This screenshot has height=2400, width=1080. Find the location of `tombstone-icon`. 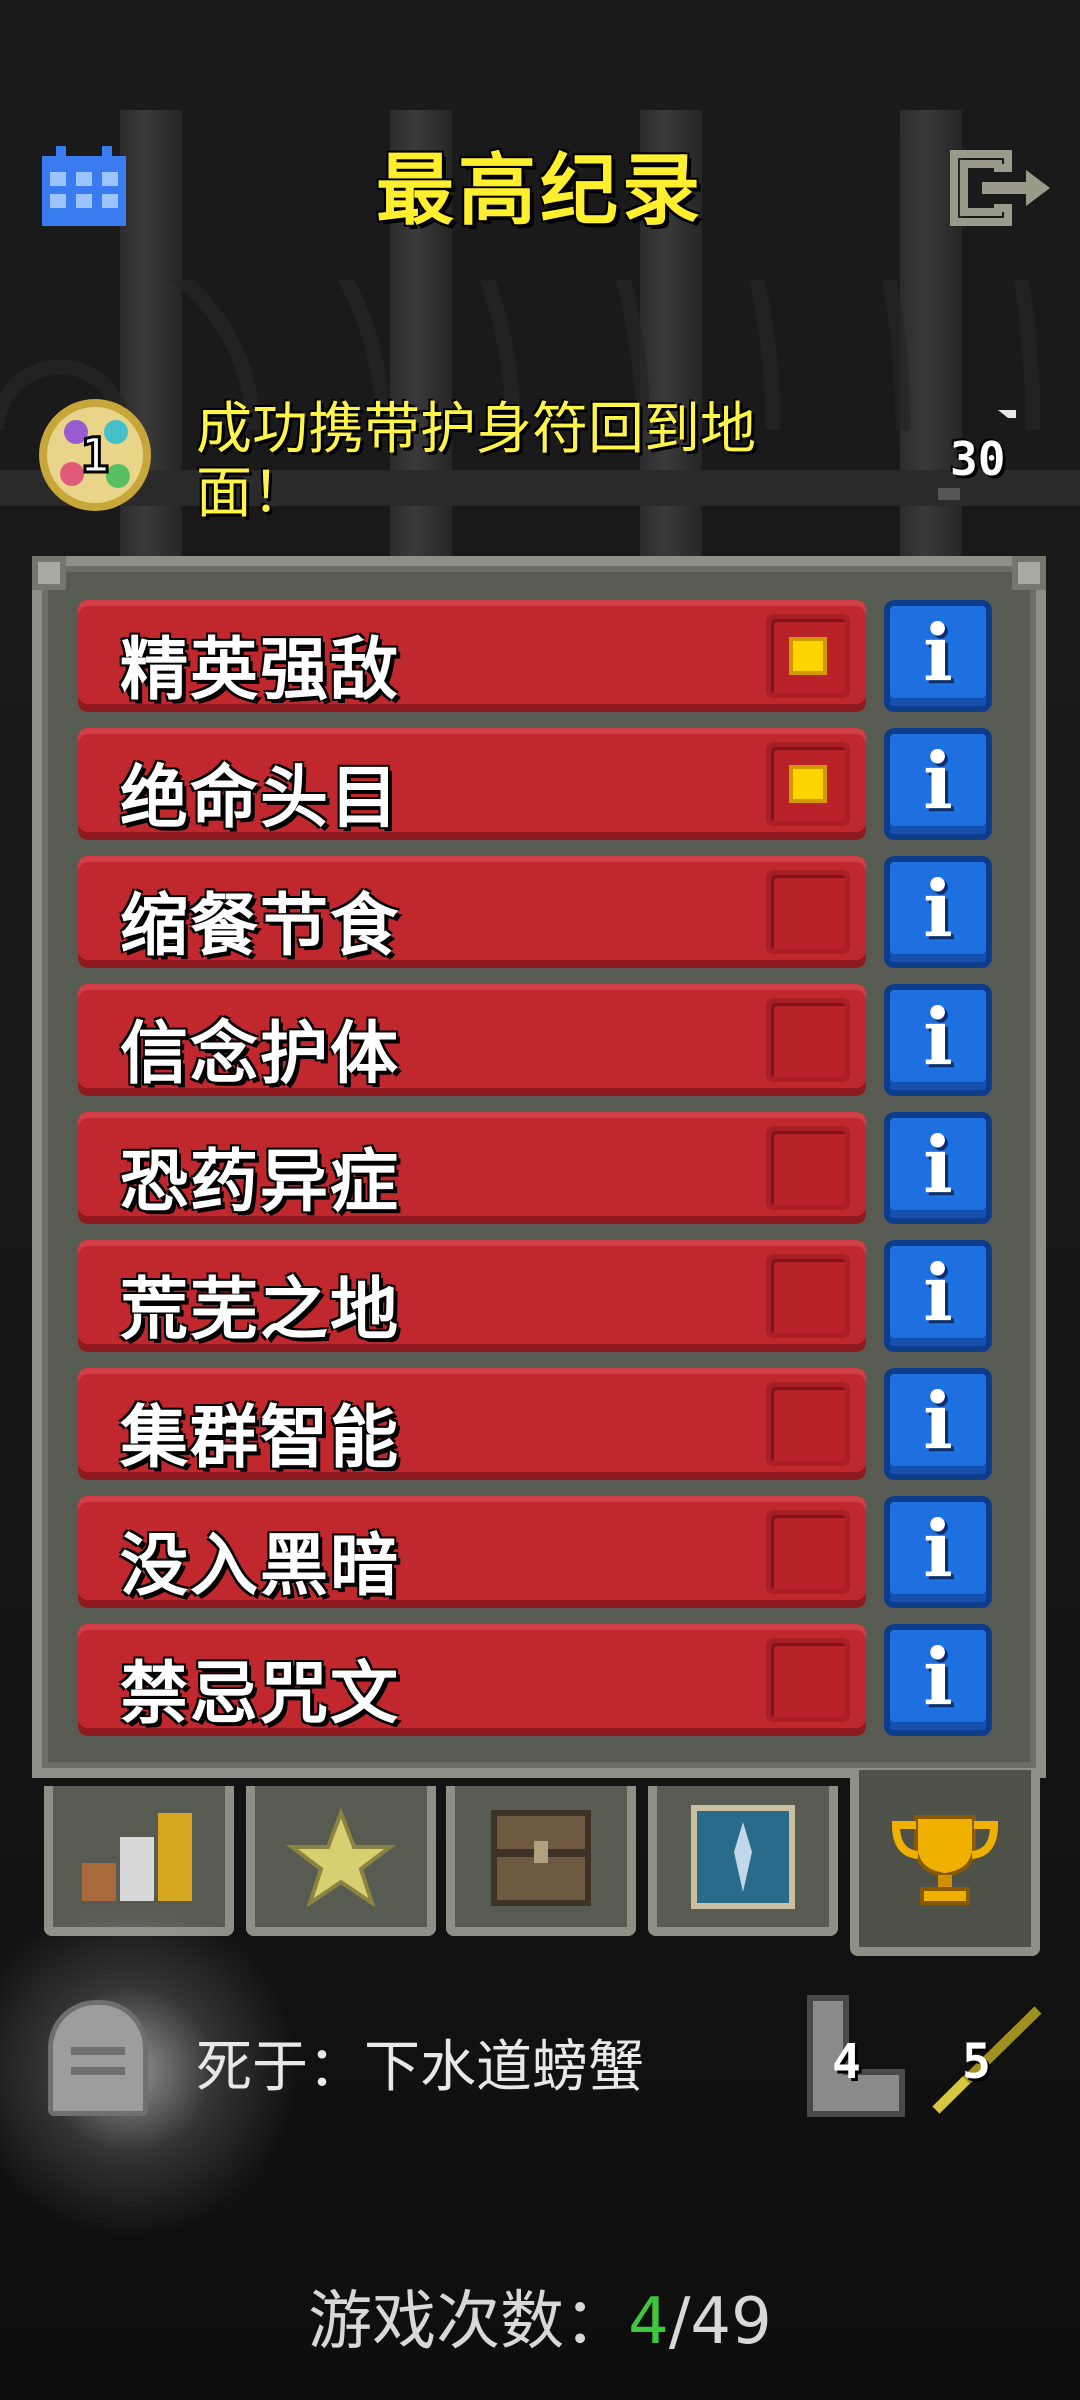

tombstone-icon is located at coordinates (98, 2058).